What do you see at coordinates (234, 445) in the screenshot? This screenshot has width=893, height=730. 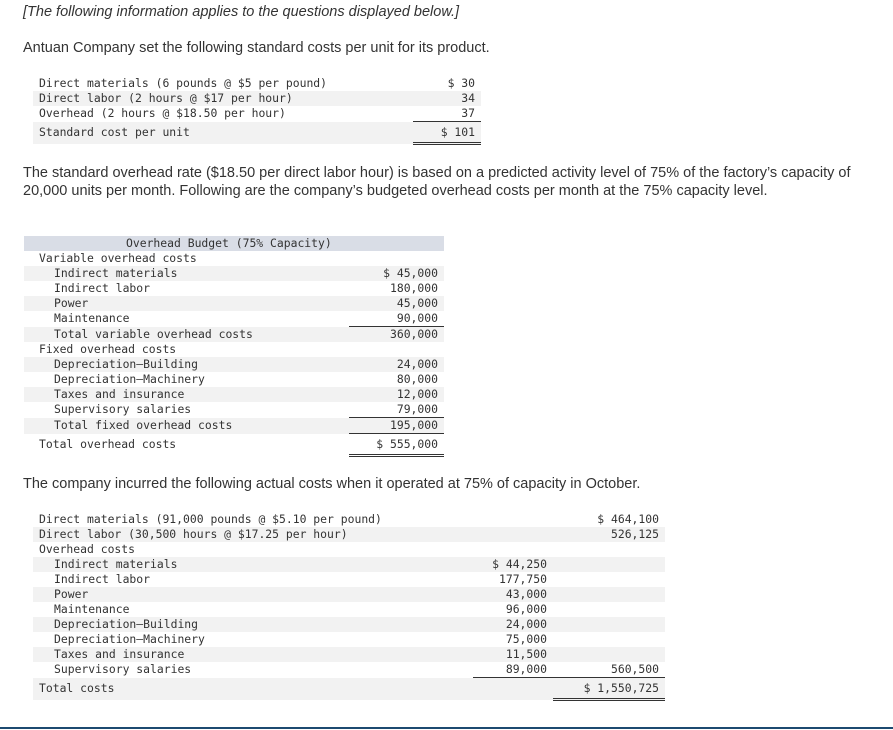 I see `budget-total-row: Total overhead costs $ 555,000` at bounding box center [234, 445].